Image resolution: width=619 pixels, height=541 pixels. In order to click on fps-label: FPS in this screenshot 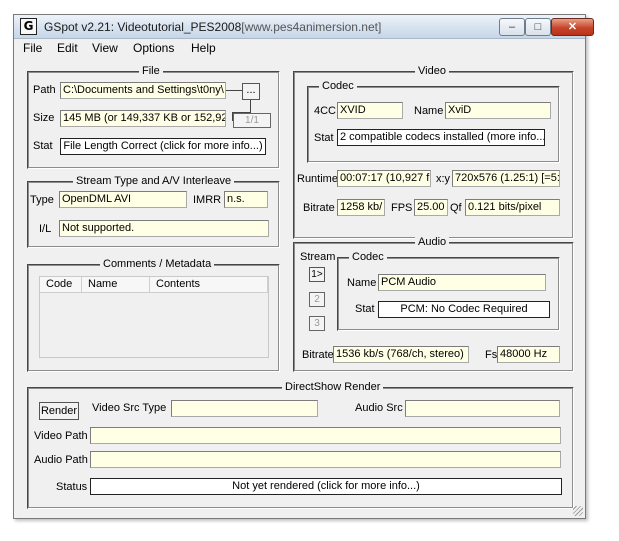, I will do `click(402, 208)`.